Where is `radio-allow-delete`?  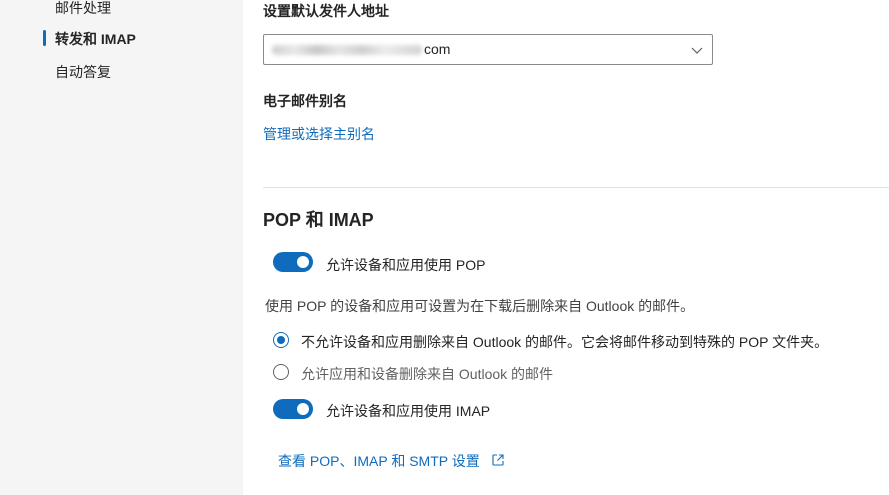
radio-allow-delete is located at coordinates (281, 372).